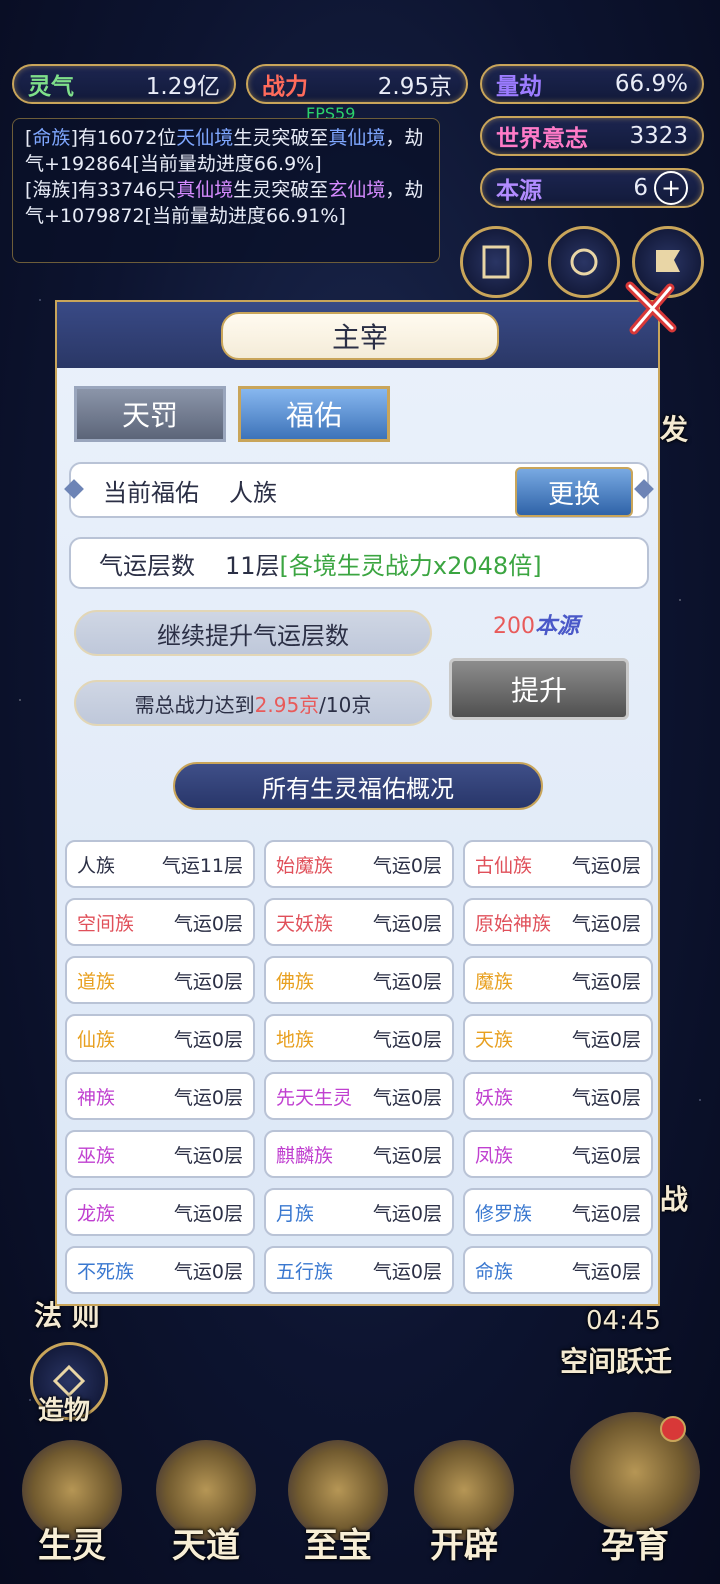  I want to click on race-cell: 地族 气运0层, so click(359, 1038).